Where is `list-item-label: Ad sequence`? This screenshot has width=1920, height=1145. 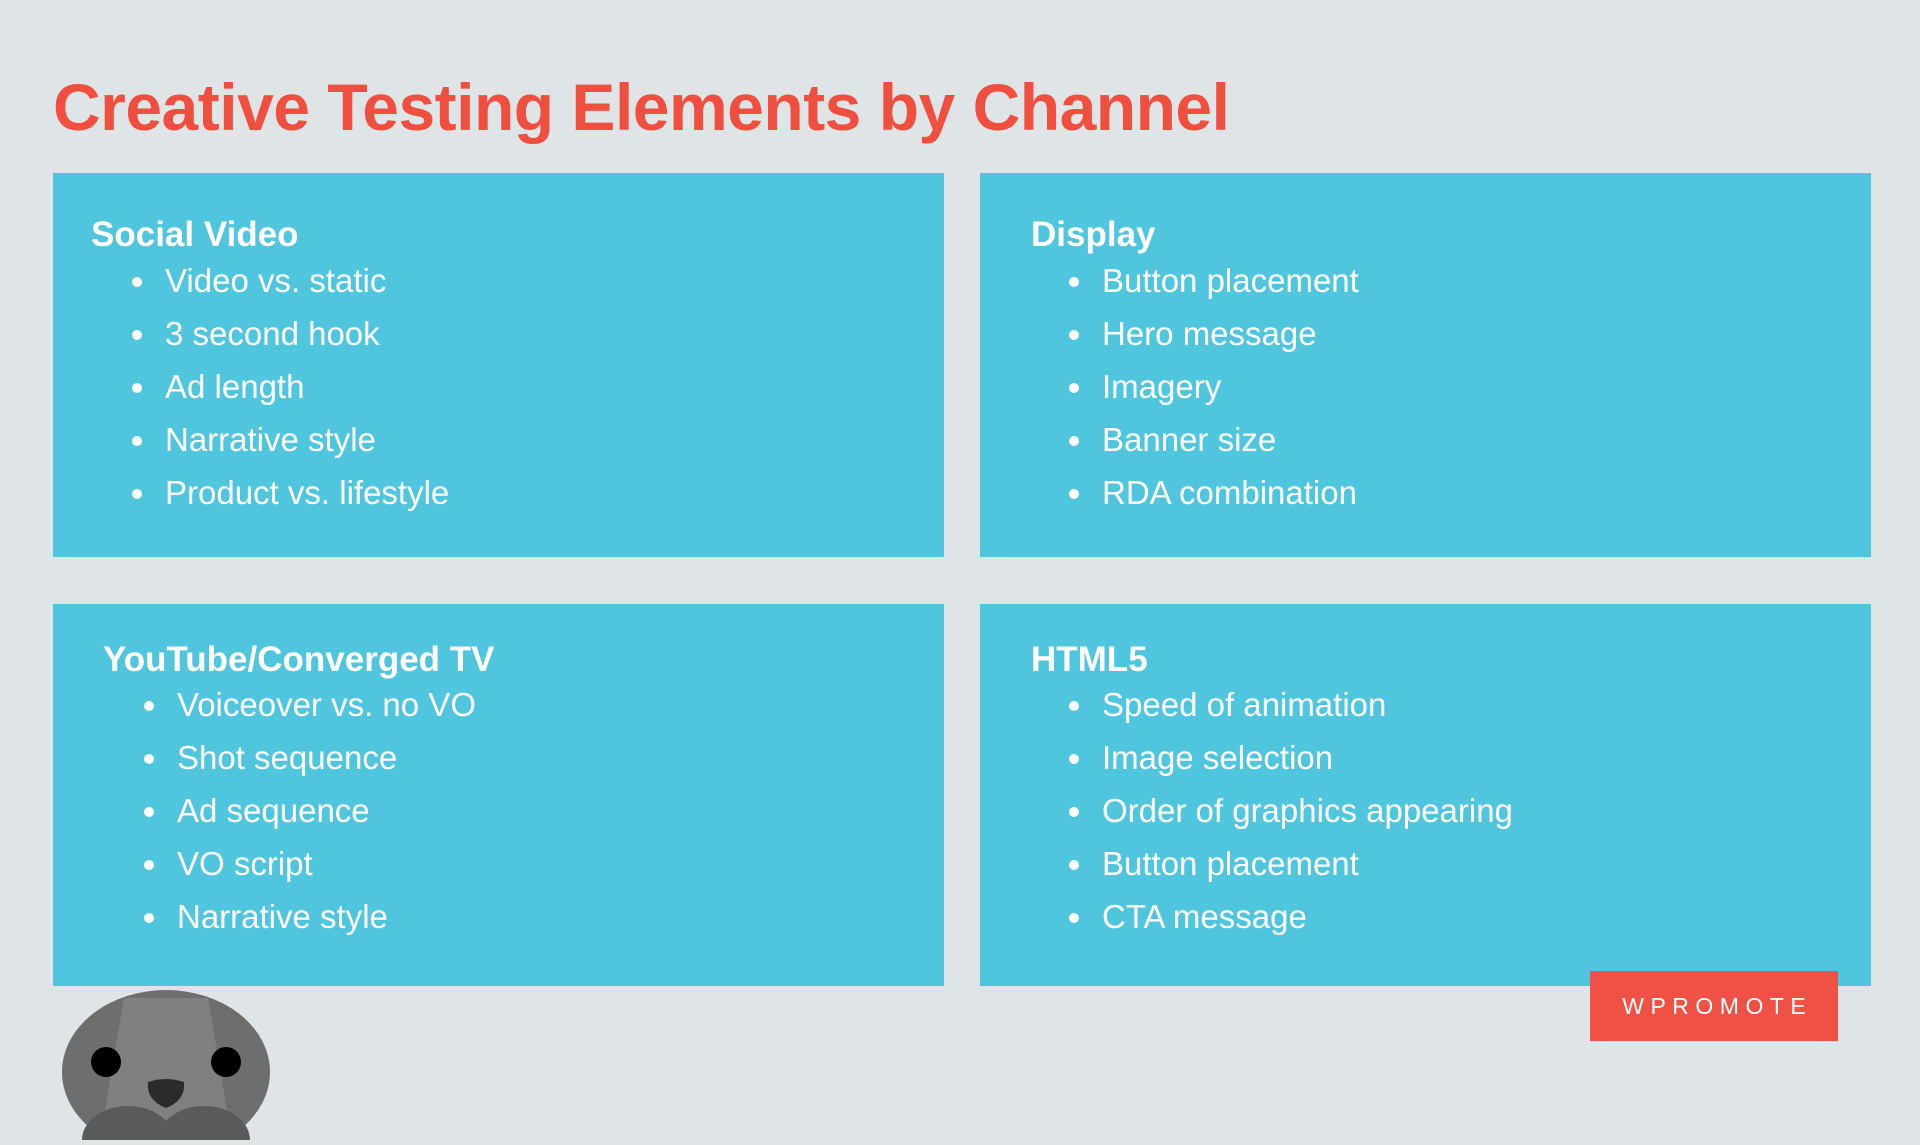
list-item-label: Ad sequence is located at coordinates (273, 810).